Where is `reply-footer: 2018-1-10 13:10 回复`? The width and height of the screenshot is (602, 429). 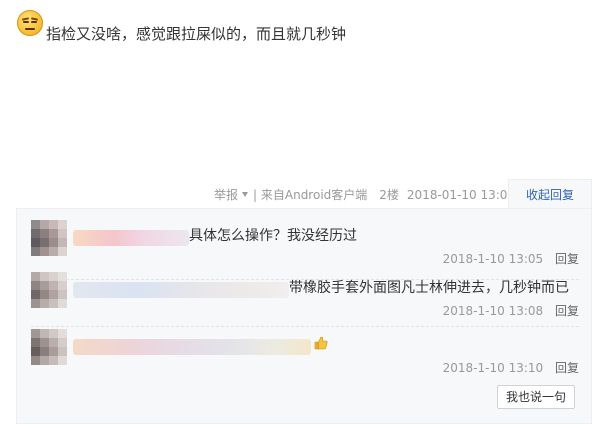 reply-footer: 2018-1-10 13:10 回复 is located at coordinates (511, 367).